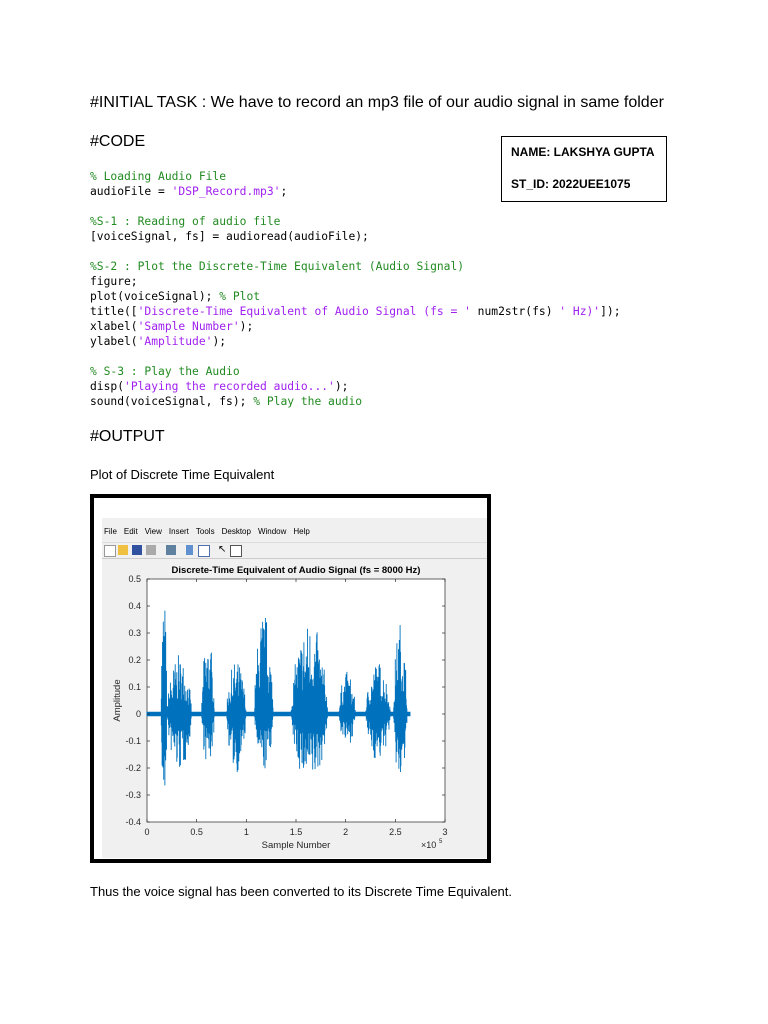  I want to click on y-tick-label: -0.2, so click(133, 768).